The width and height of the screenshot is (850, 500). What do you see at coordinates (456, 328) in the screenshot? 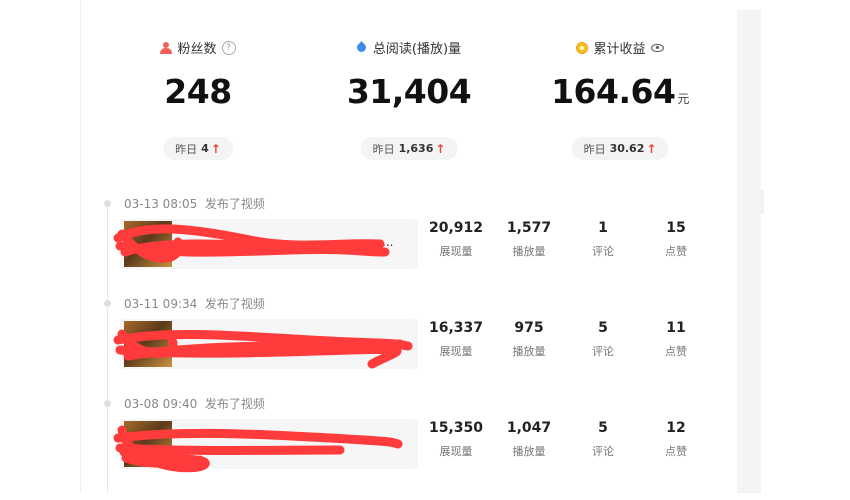
I see `metric-value: 16,337` at bounding box center [456, 328].